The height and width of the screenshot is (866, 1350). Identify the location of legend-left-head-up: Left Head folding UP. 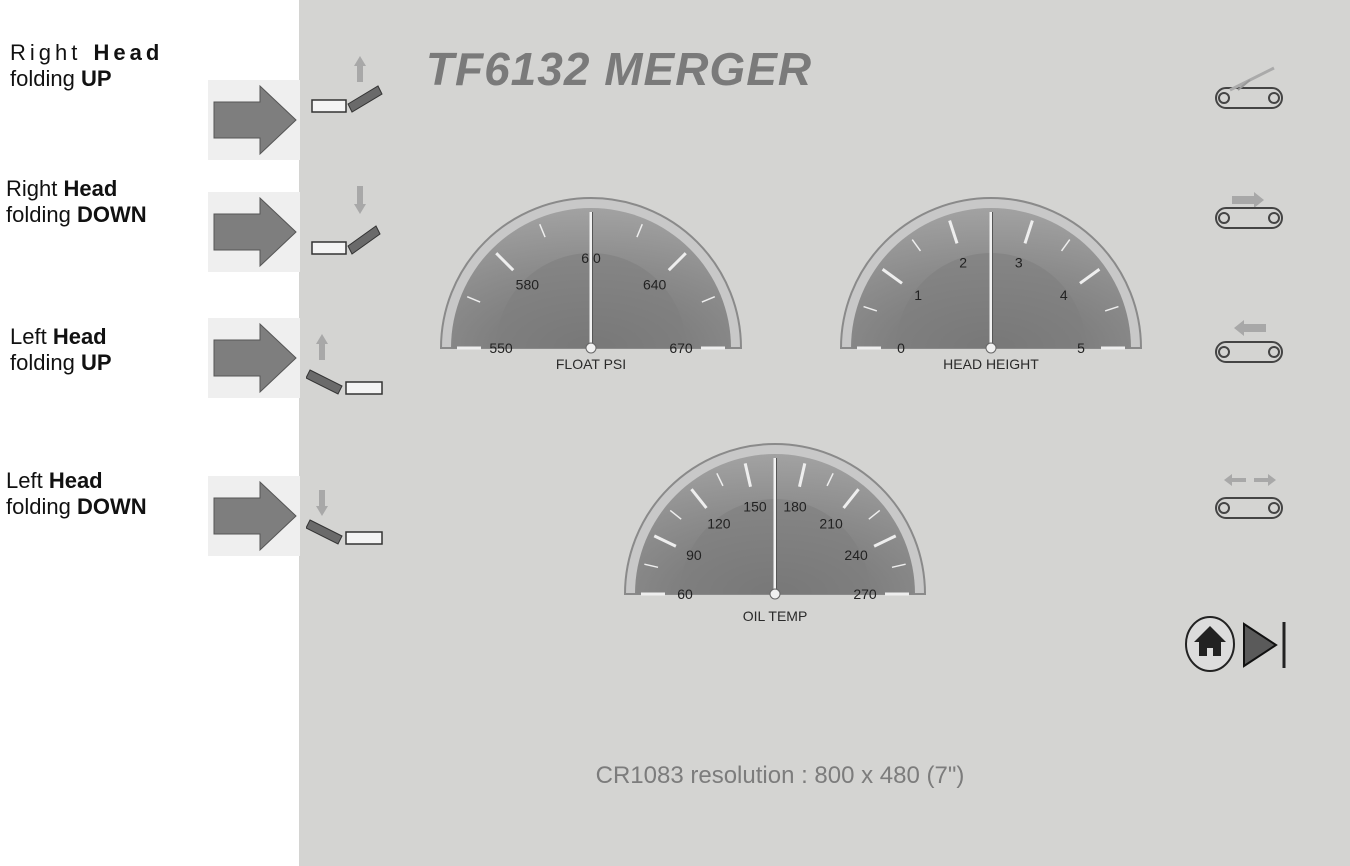
(61, 350).